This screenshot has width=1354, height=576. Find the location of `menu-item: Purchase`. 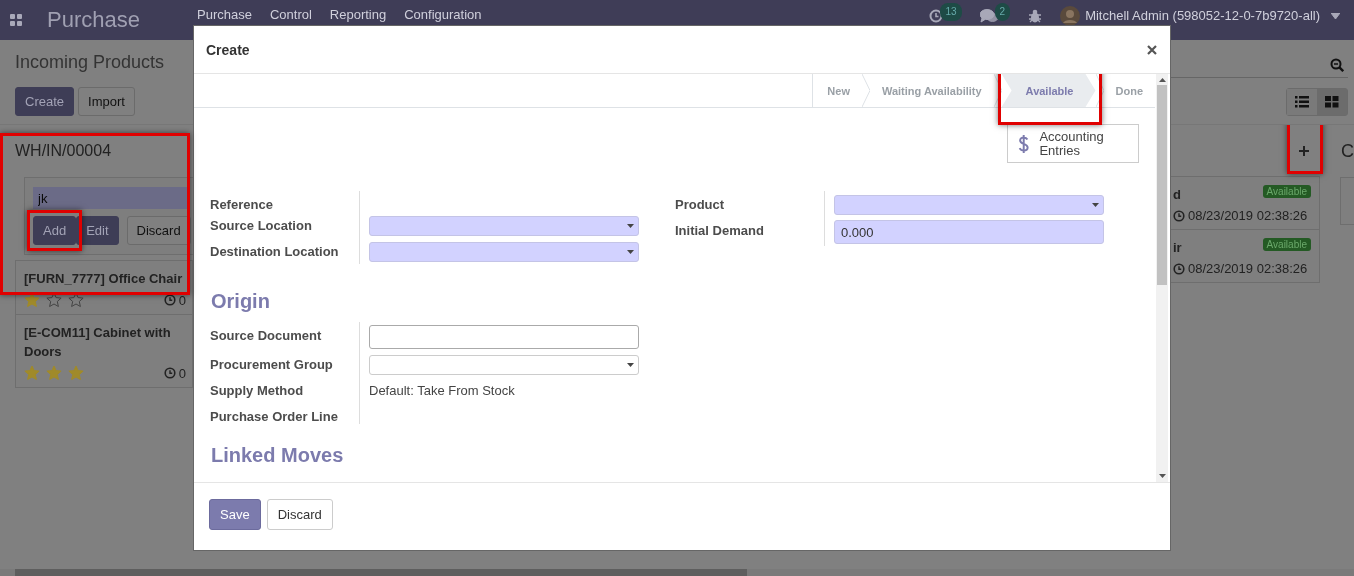

menu-item: Purchase is located at coordinates (224, 15).